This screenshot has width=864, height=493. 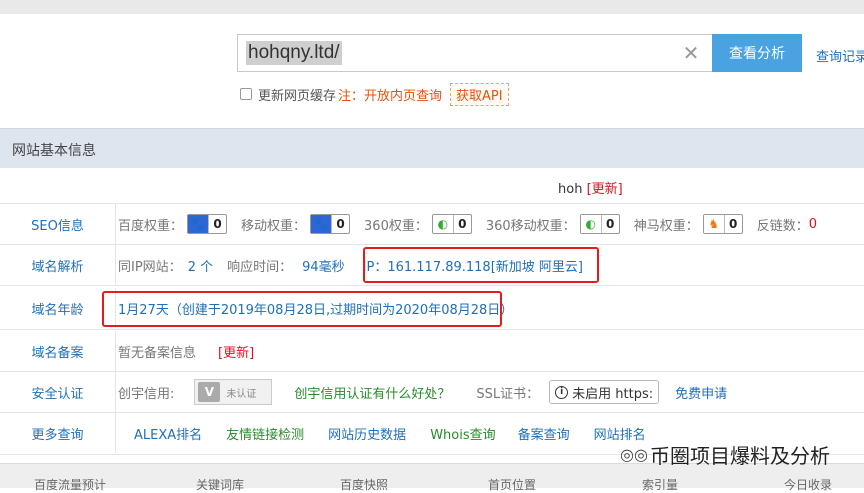 I want to click on response-time-label: 响应时间：, so click(x=260, y=267).